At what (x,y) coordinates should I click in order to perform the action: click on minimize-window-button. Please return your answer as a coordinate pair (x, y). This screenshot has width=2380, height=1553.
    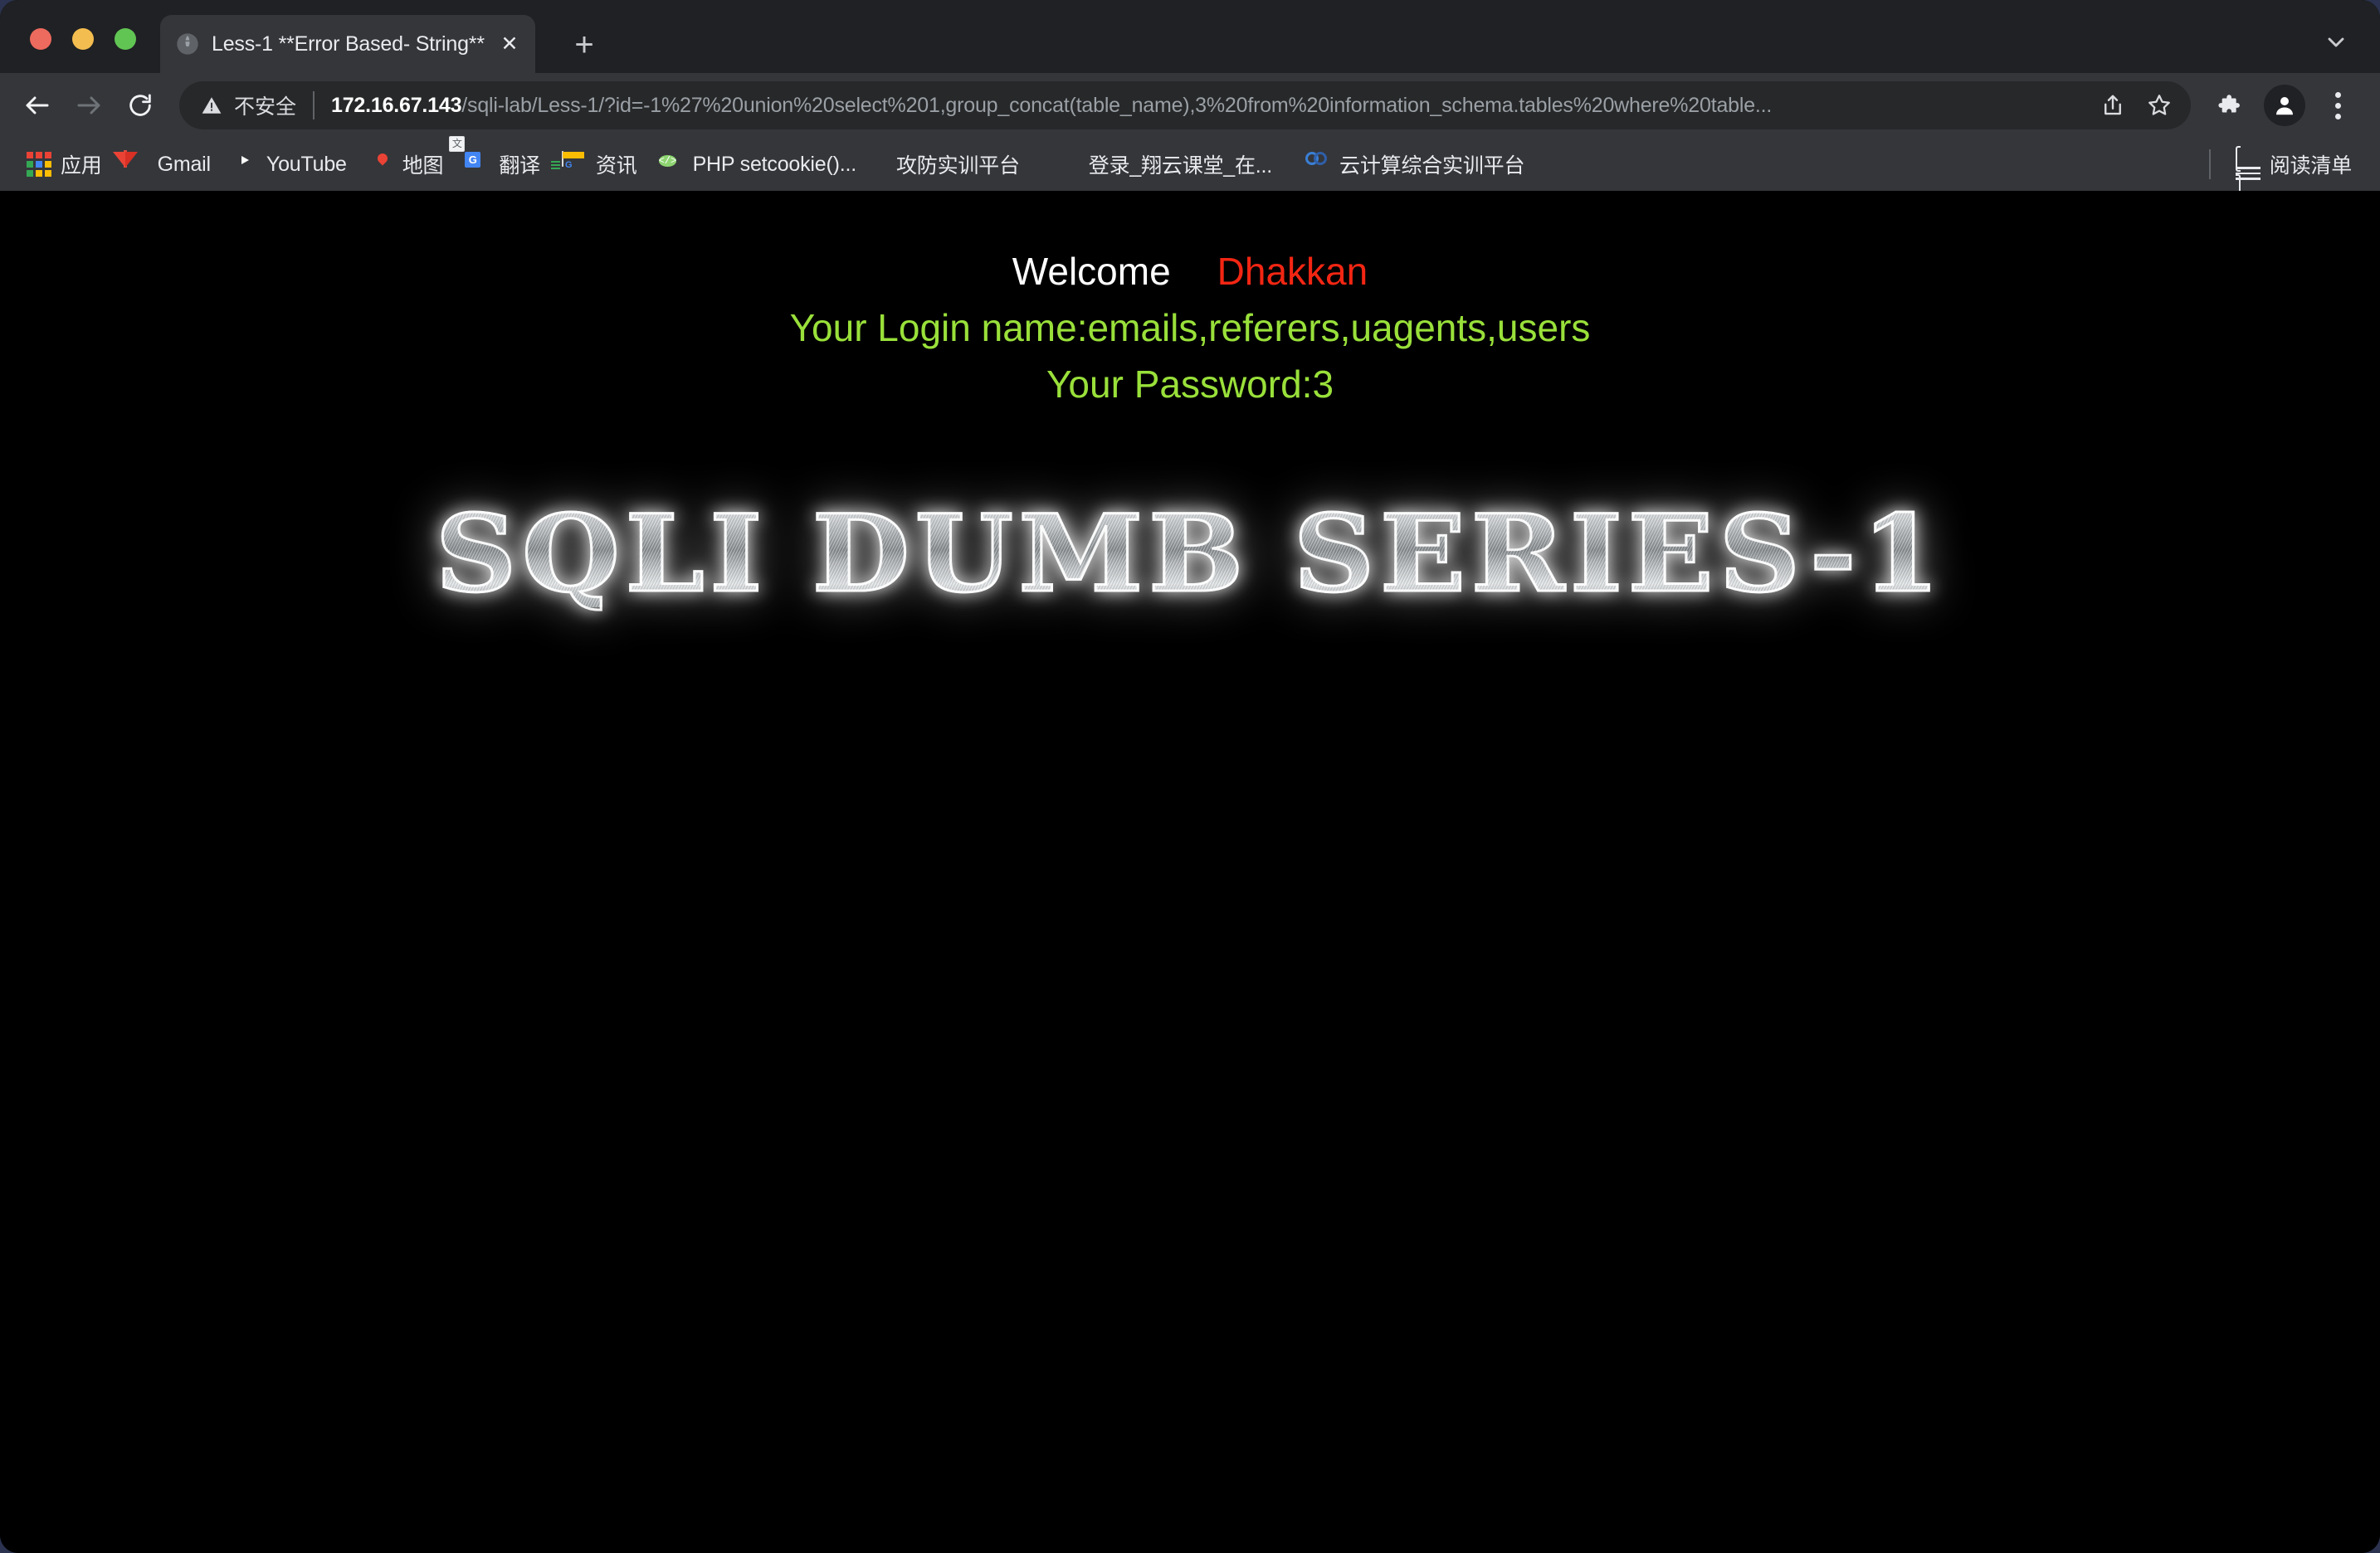
    Looking at the image, I should click on (83, 39).